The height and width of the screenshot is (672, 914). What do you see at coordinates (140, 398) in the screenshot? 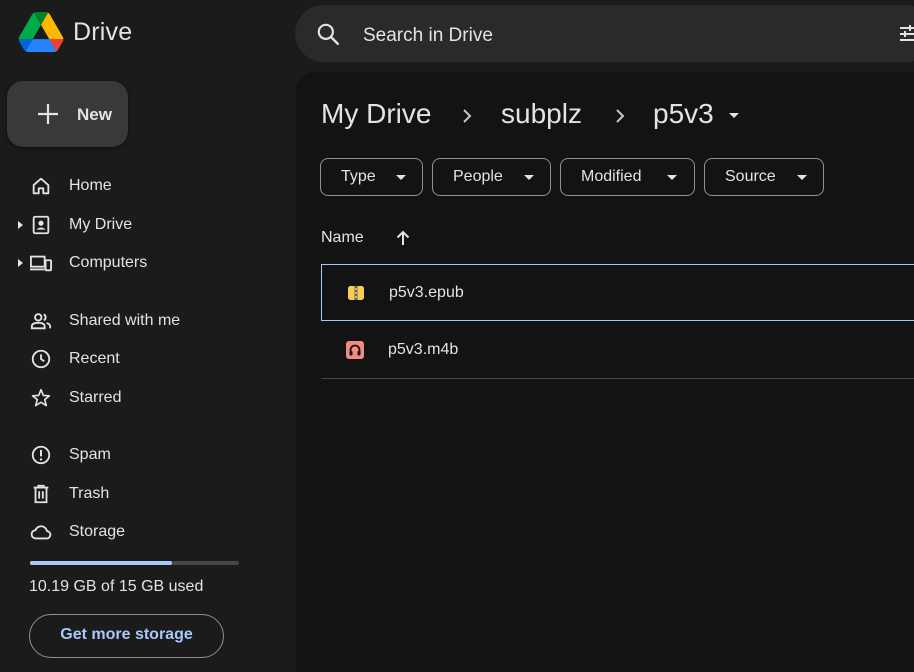
I see `sidebar-item-starred: Starred` at bounding box center [140, 398].